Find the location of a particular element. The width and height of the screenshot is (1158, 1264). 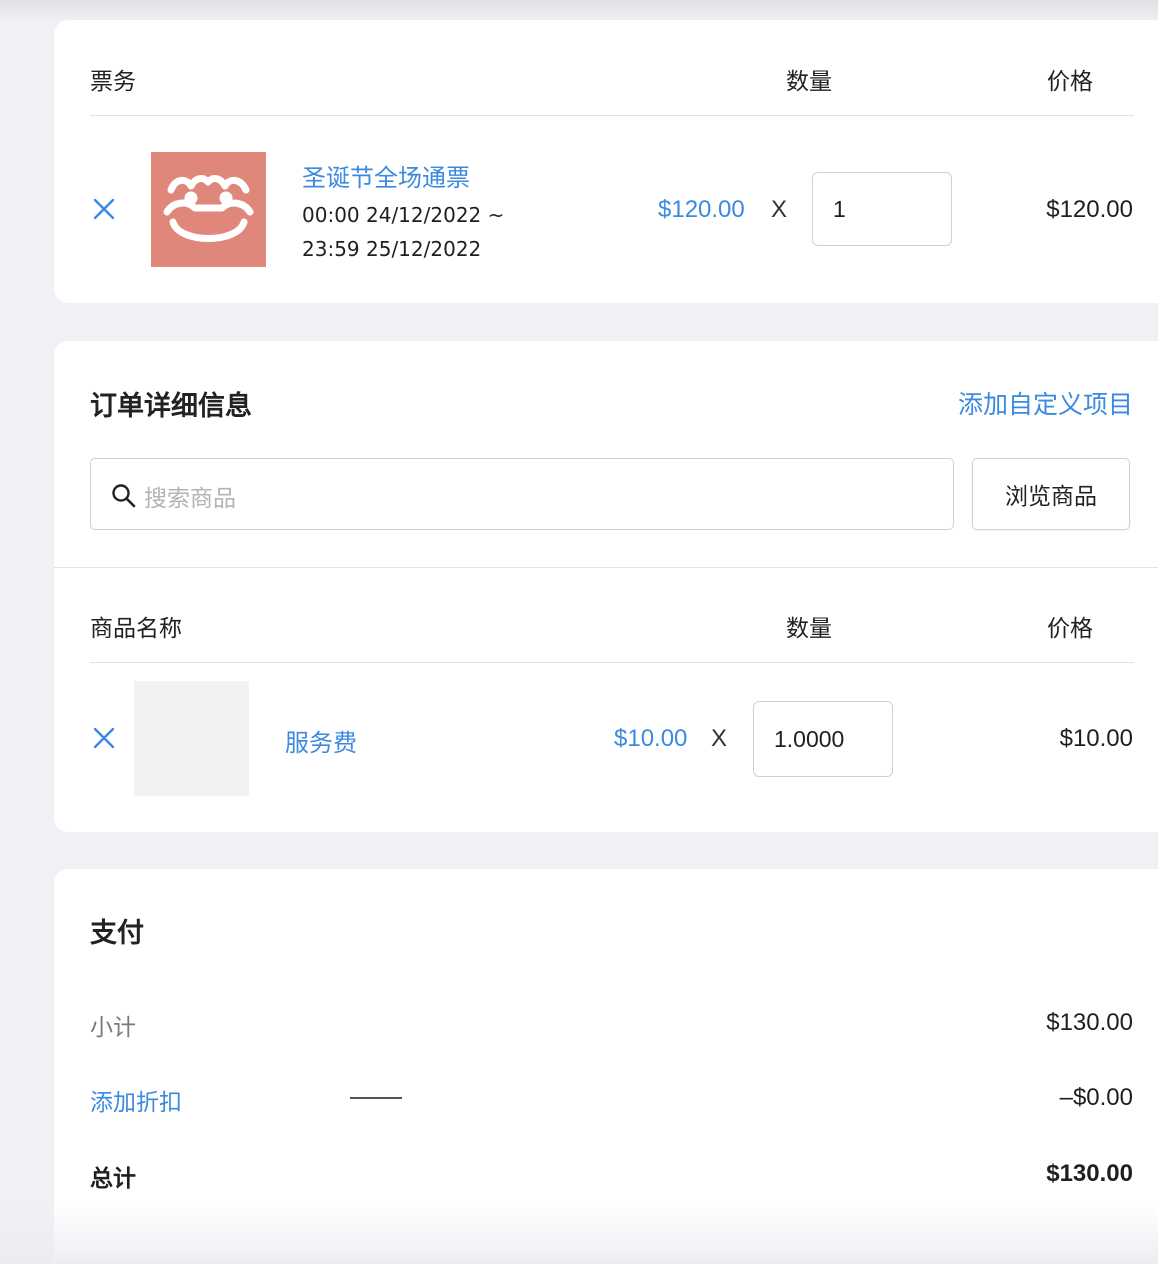

top-shadow is located at coordinates (579, 11).